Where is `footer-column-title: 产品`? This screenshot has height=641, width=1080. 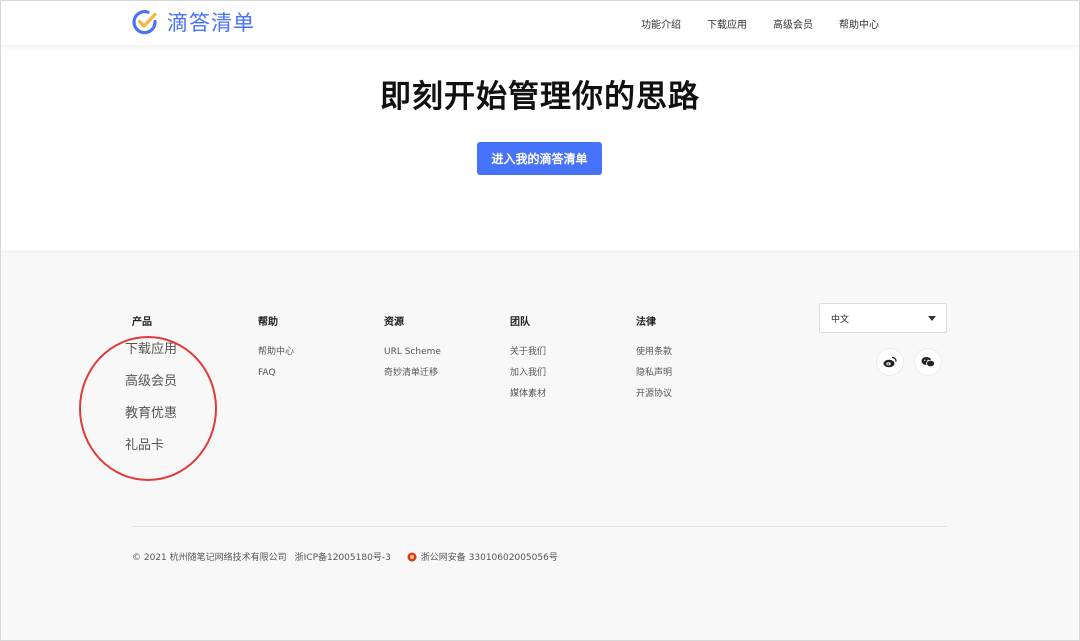 footer-column-title: 产品 is located at coordinates (142, 322).